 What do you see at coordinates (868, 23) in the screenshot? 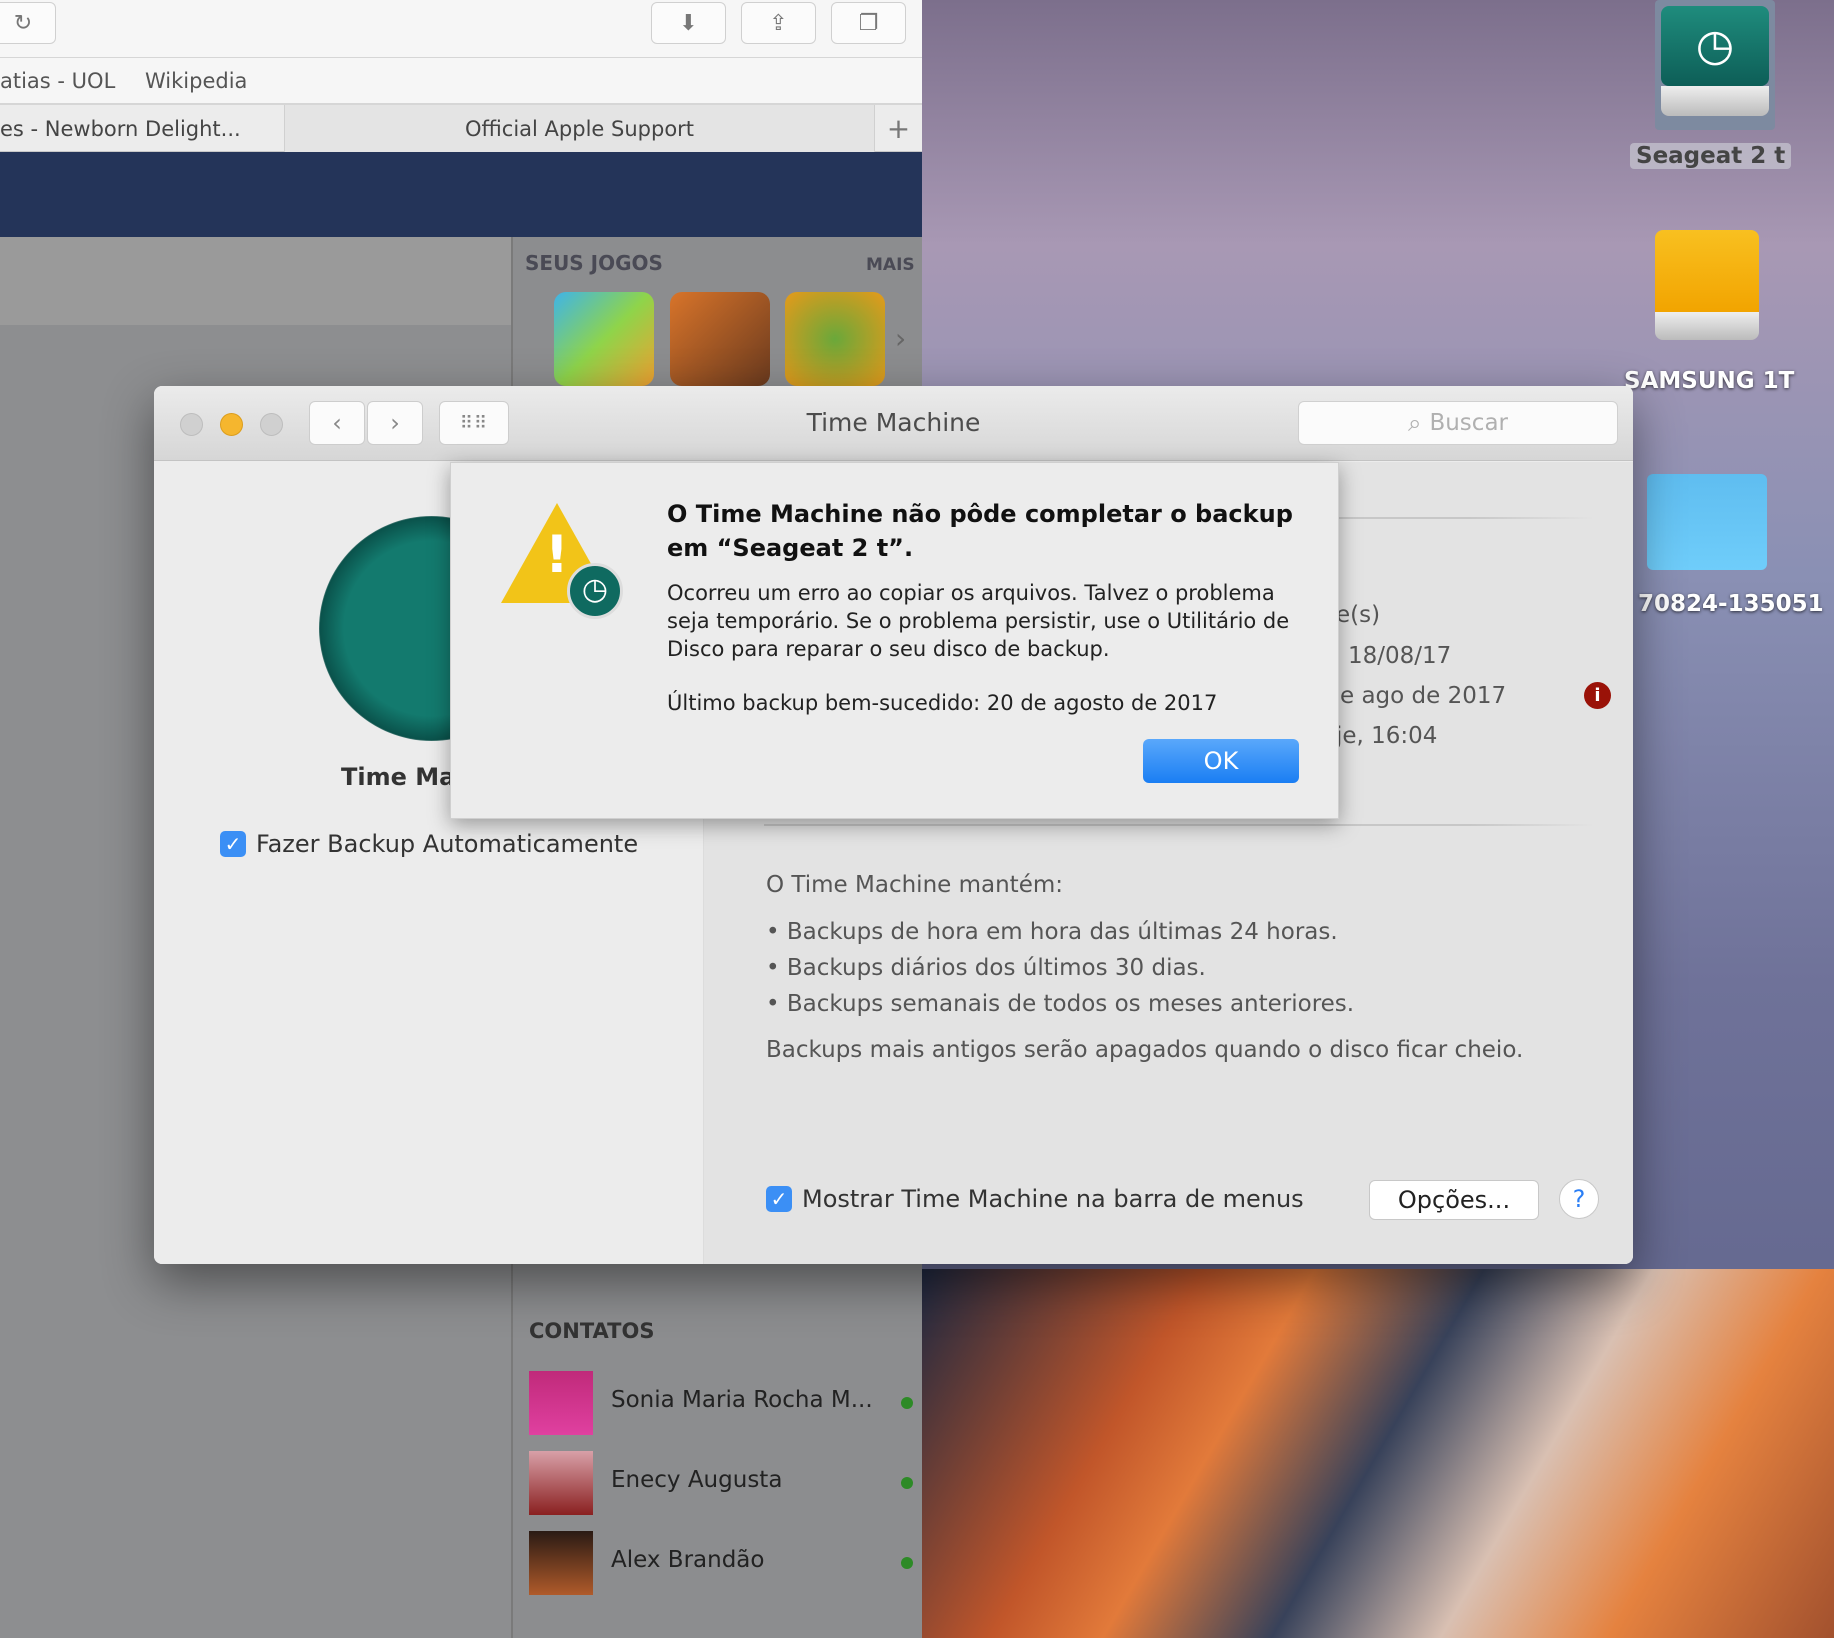
I see `tabs-overview-button: ❐` at bounding box center [868, 23].